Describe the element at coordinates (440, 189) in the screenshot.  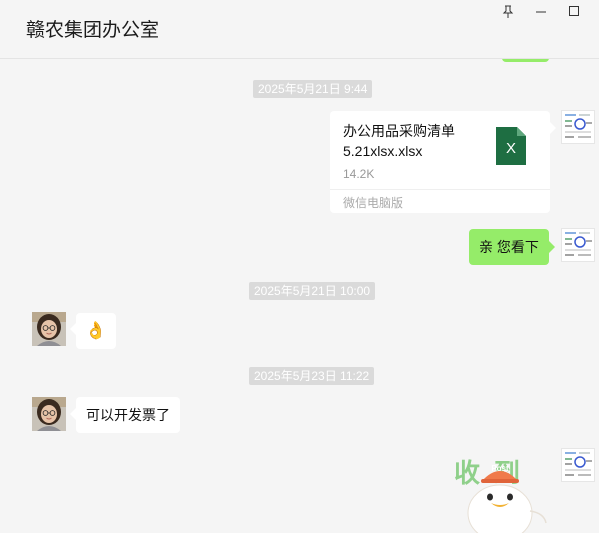
I see `file-divider` at that location.